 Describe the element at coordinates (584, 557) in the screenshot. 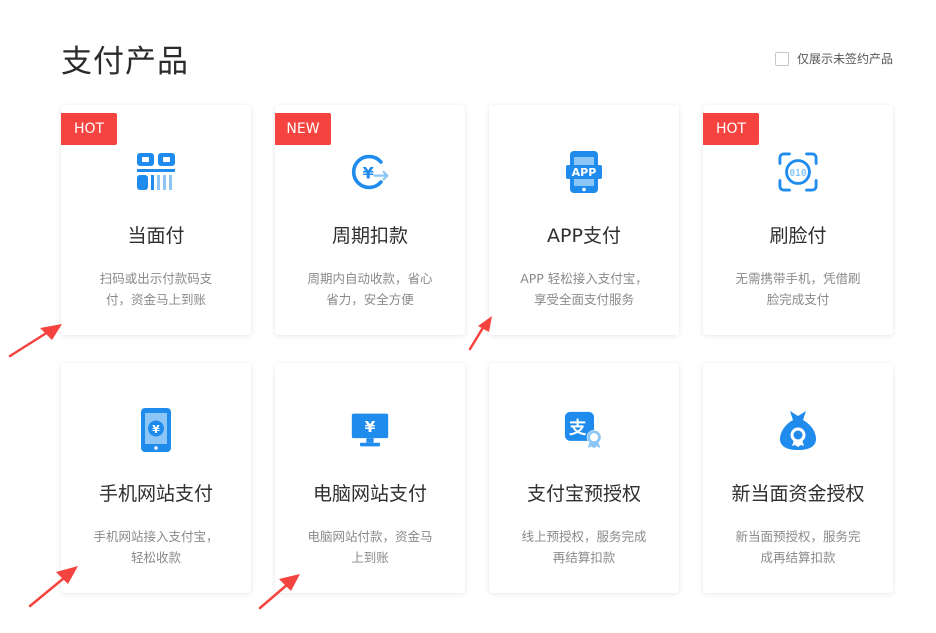

I see `description-line: 再结算扣款` at that location.